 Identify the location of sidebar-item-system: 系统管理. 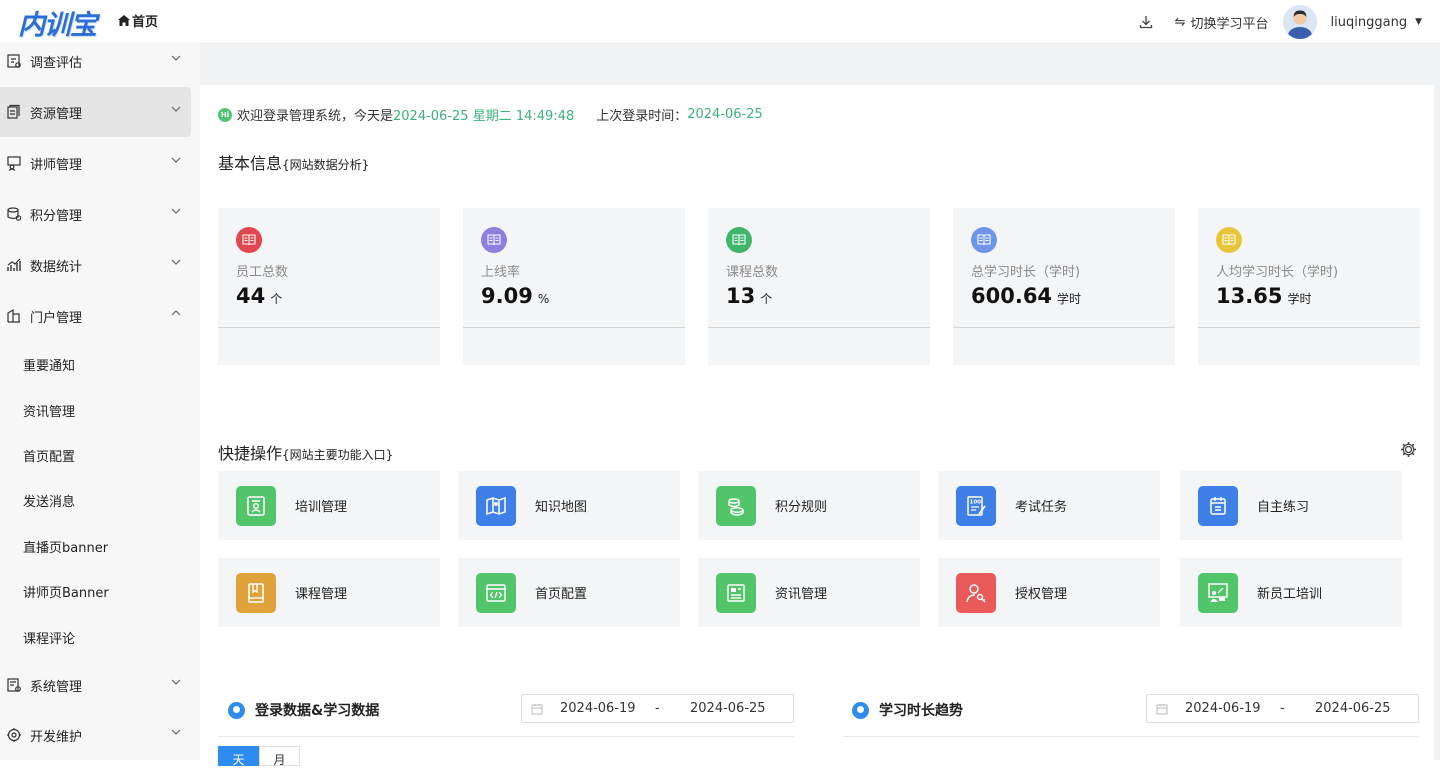
(95, 685).